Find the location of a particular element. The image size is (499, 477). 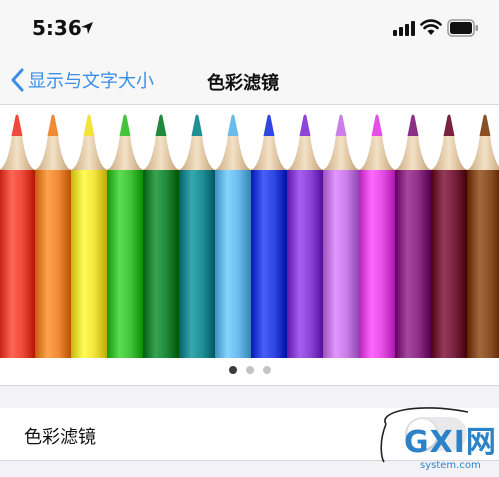

status-time: 5:36 is located at coordinates (57, 28).